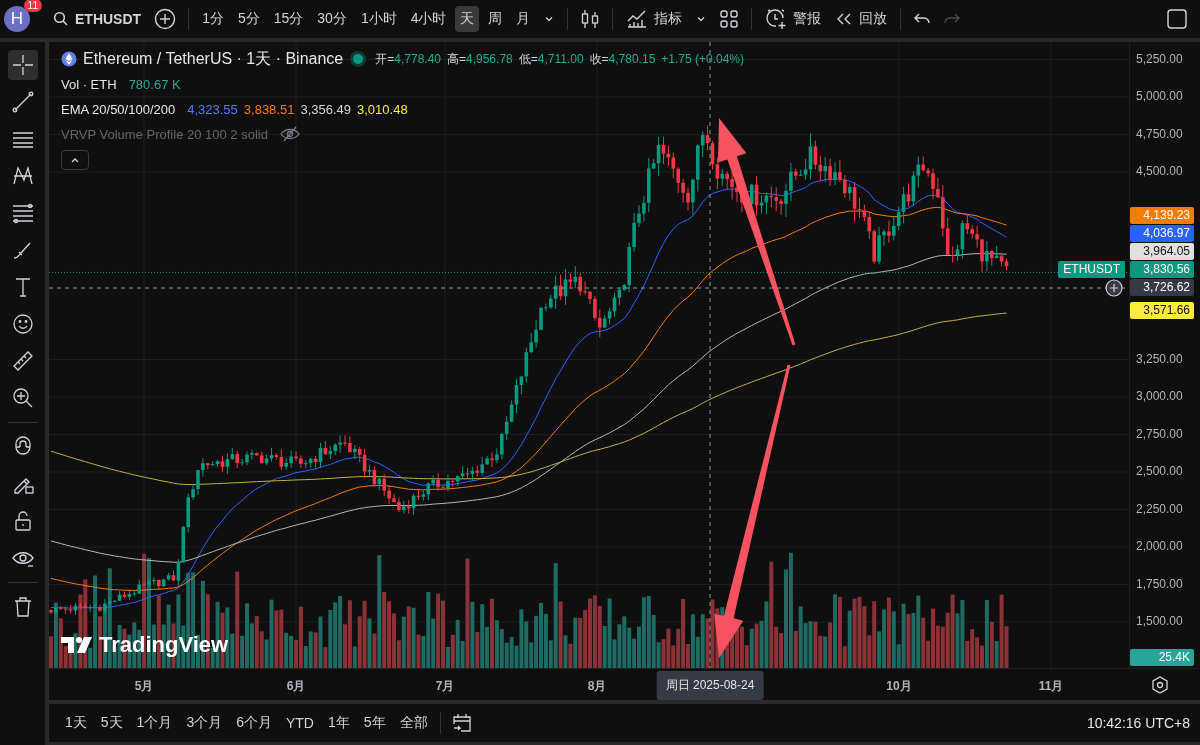 The width and height of the screenshot is (1200, 745). I want to click on symbol-title: Ethereum / TetherUS · 1天 · Binance, so click(213, 59).